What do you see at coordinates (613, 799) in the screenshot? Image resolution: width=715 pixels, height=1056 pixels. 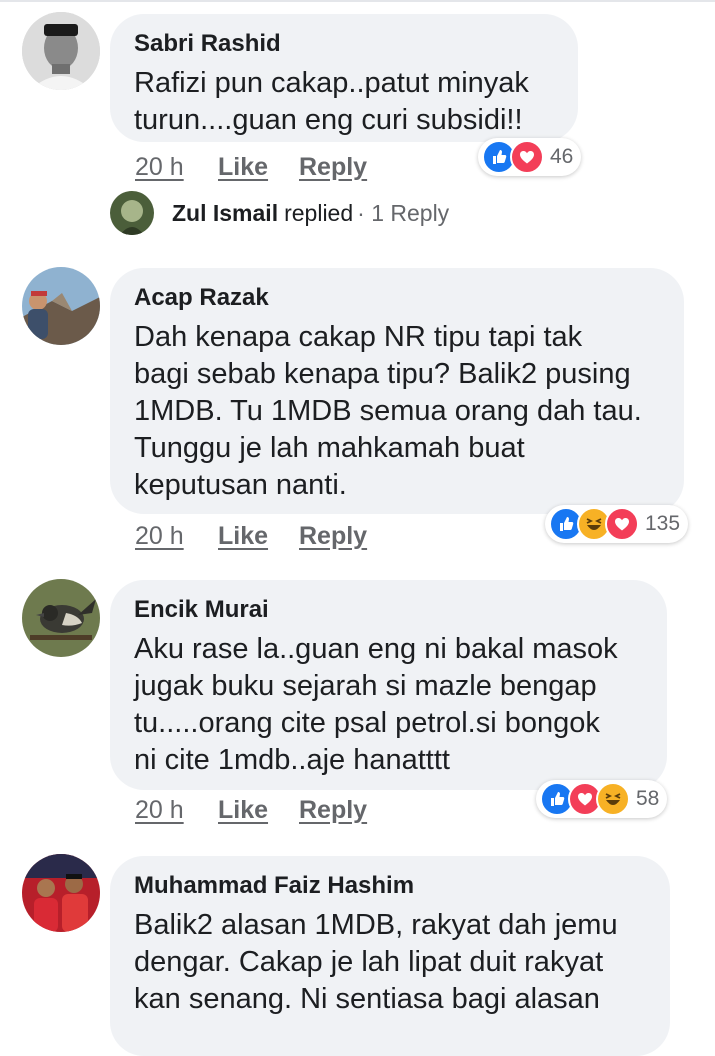 I see `haha-icon` at bounding box center [613, 799].